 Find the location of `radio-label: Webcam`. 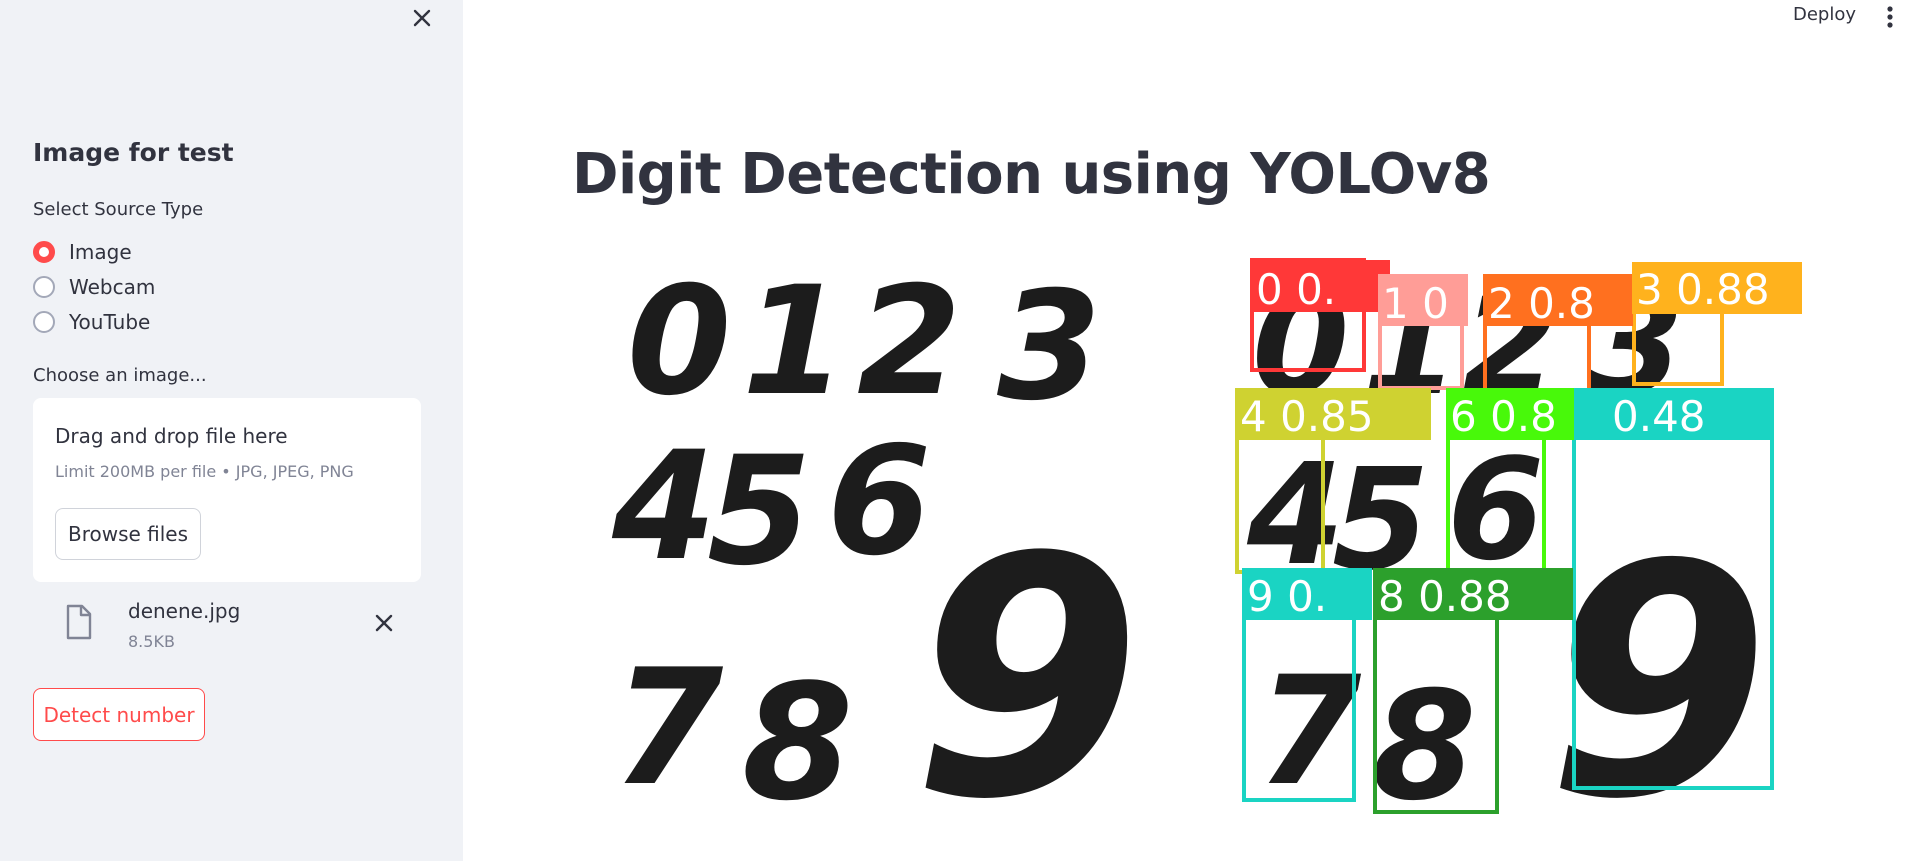

radio-label: Webcam is located at coordinates (112, 287).